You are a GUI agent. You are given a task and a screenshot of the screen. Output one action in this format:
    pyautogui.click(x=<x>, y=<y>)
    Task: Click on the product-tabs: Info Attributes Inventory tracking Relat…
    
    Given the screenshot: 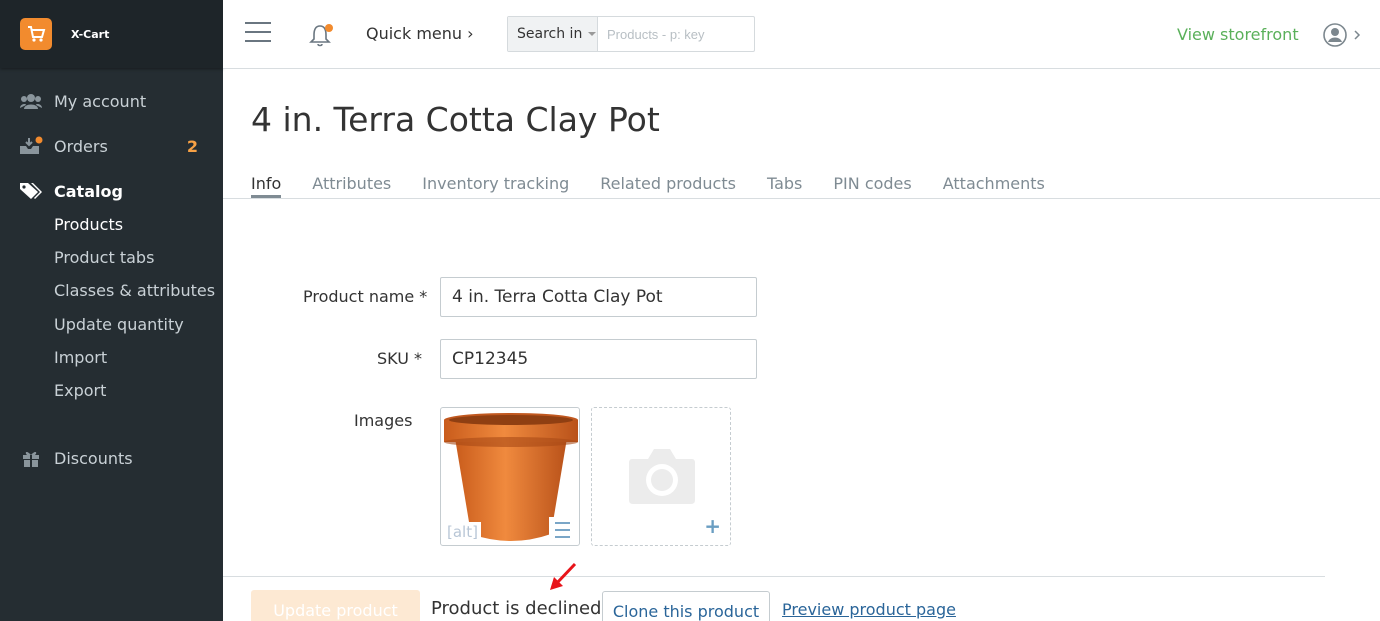 What is the action you would take?
    pyautogui.click(x=663, y=186)
    